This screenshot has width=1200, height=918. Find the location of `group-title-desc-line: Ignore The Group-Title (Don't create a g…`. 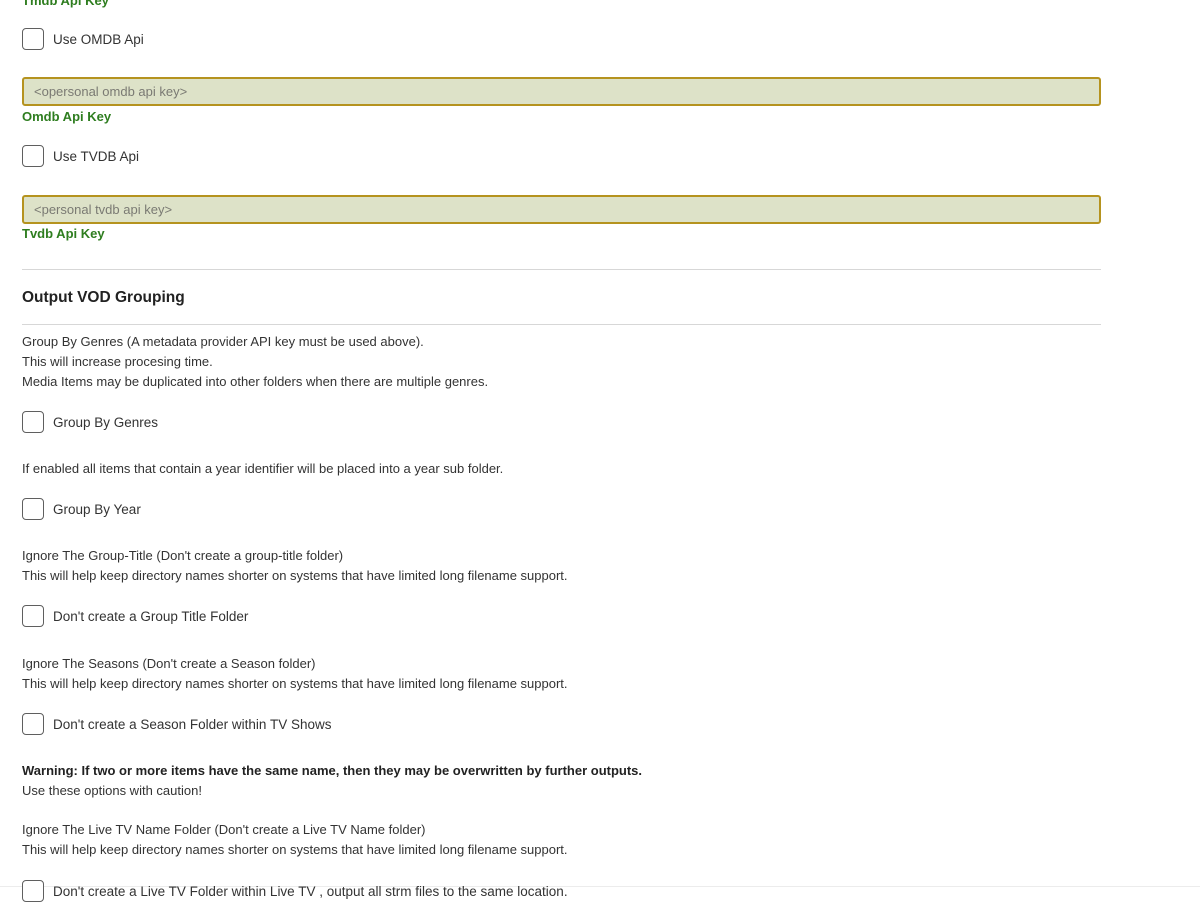

group-title-desc-line: Ignore The Group-Title (Don't create a g… is located at coordinates (183, 555).